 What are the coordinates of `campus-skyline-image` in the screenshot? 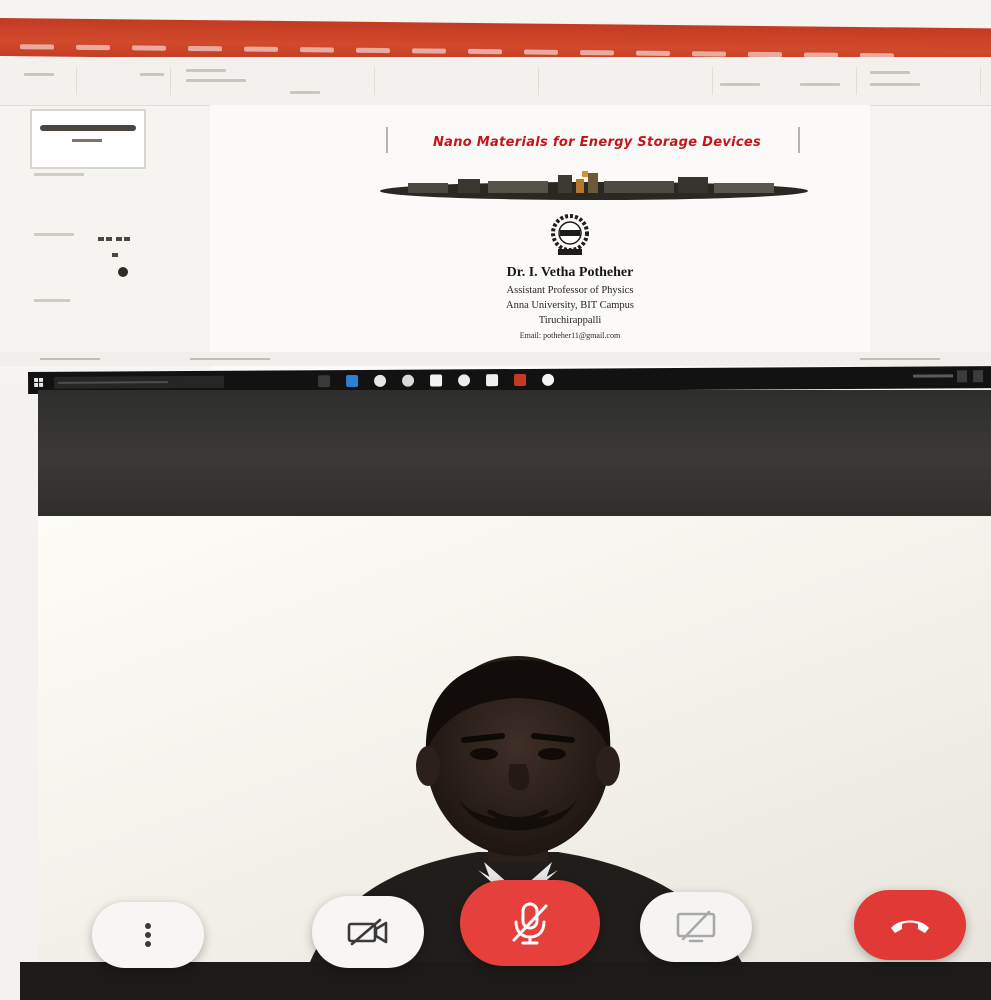 It's located at (594, 185).